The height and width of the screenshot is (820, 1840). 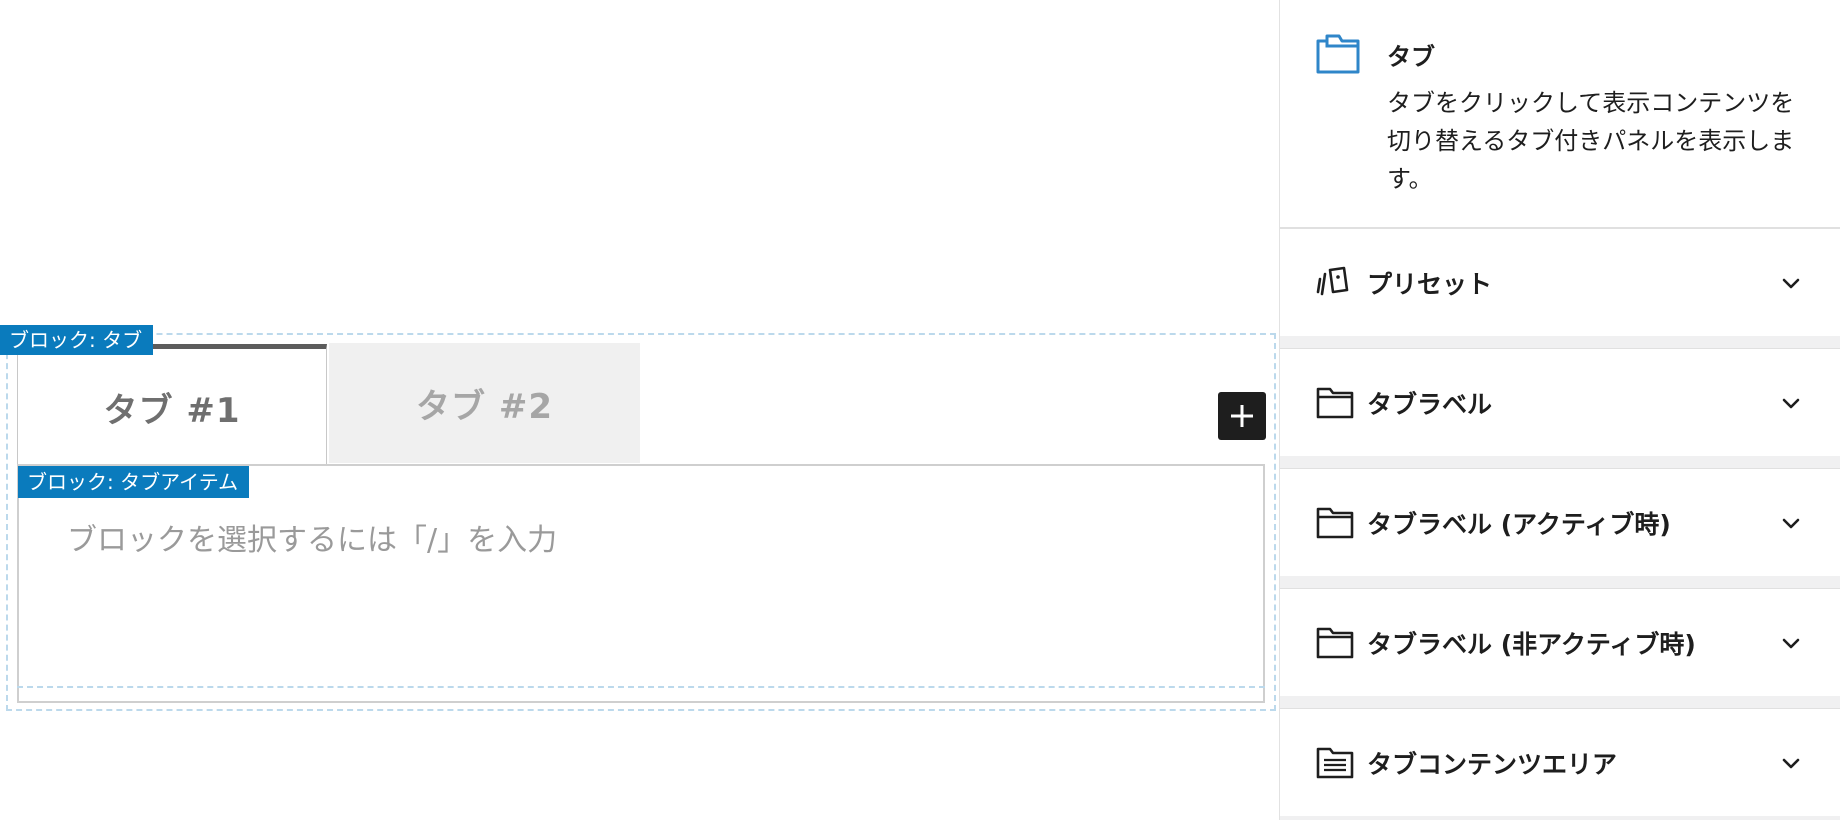 I want to click on block-card-title: タブ, so click(x=1411, y=57).